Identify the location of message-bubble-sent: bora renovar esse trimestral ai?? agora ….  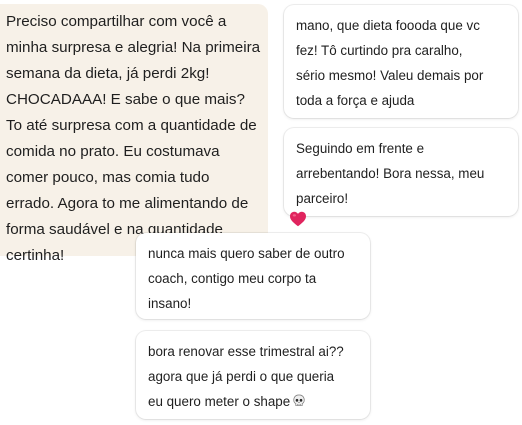
(253, 375).